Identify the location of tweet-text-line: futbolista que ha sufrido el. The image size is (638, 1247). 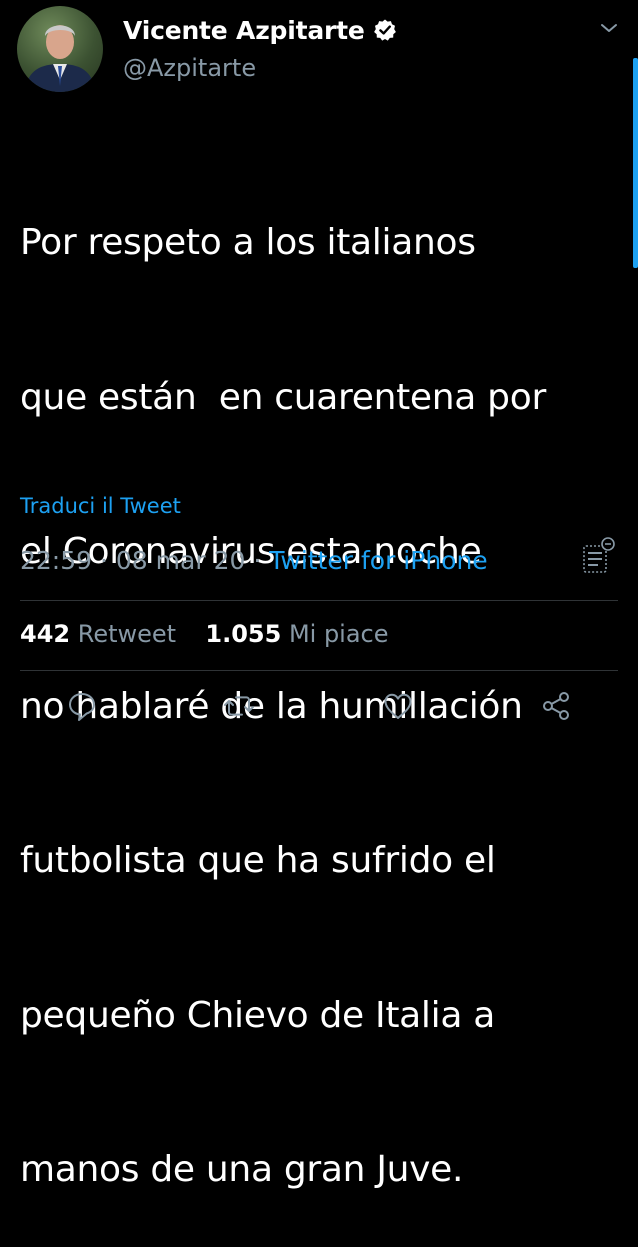
(258, 860).